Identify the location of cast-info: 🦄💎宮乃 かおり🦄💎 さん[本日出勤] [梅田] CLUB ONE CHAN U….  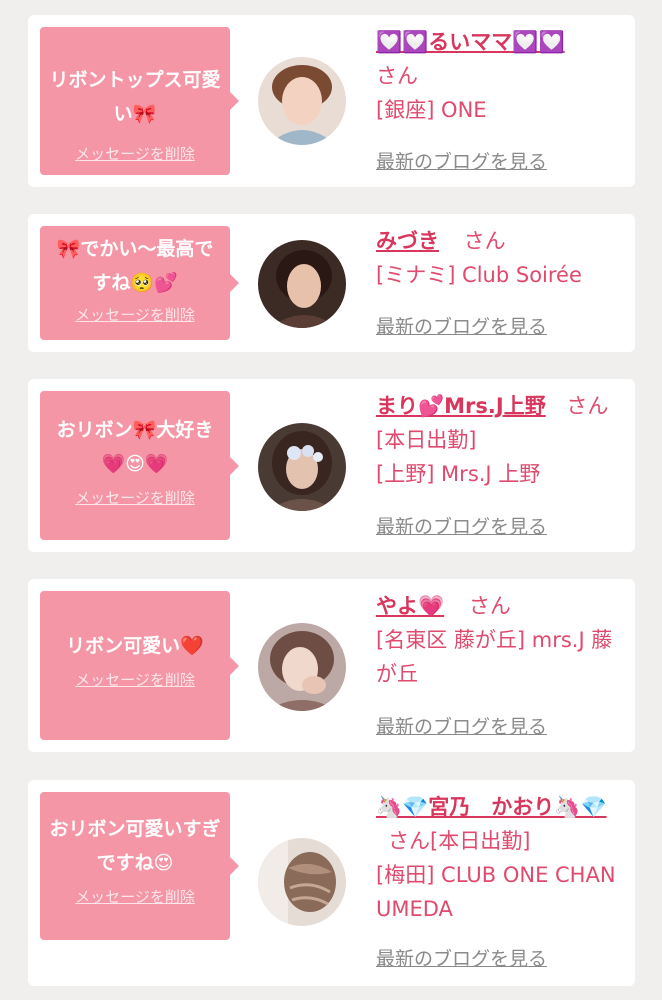
(496, 858).